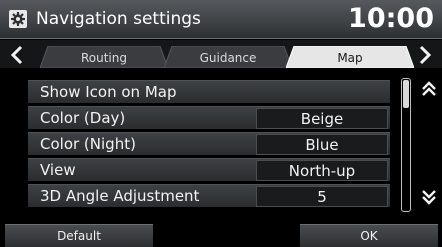 The image size is (442, 247). I want to click on setting-value-box: 5, so click(322, 196).